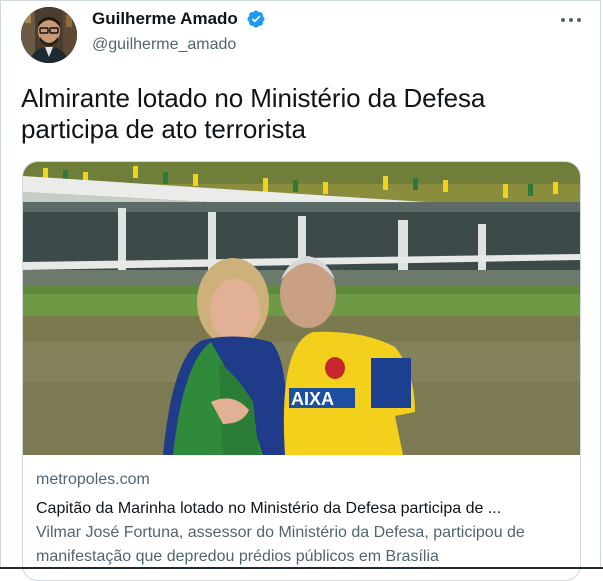 This screenshot has width=603, height=581. I want to click on svg-text: AIXA, so click(312, 399).